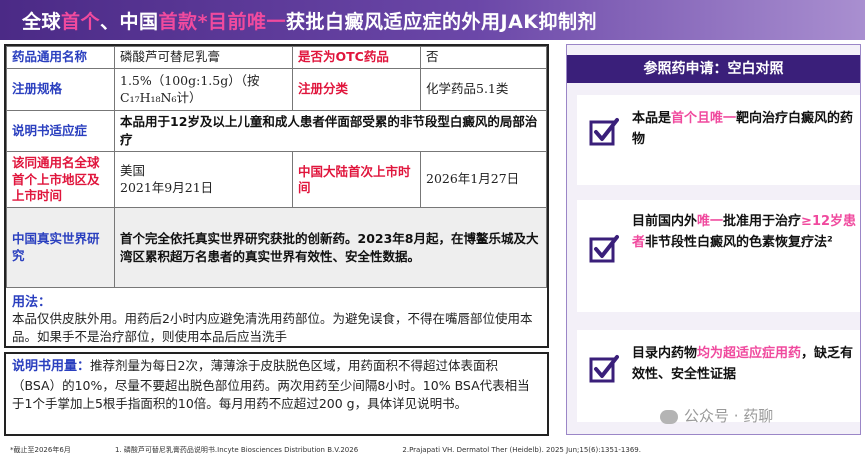 This screenshot has width=865, height=458. Describe the element at coordinates (356, 89) in the screenshot. I see `category-label: 注册分类` at that location.